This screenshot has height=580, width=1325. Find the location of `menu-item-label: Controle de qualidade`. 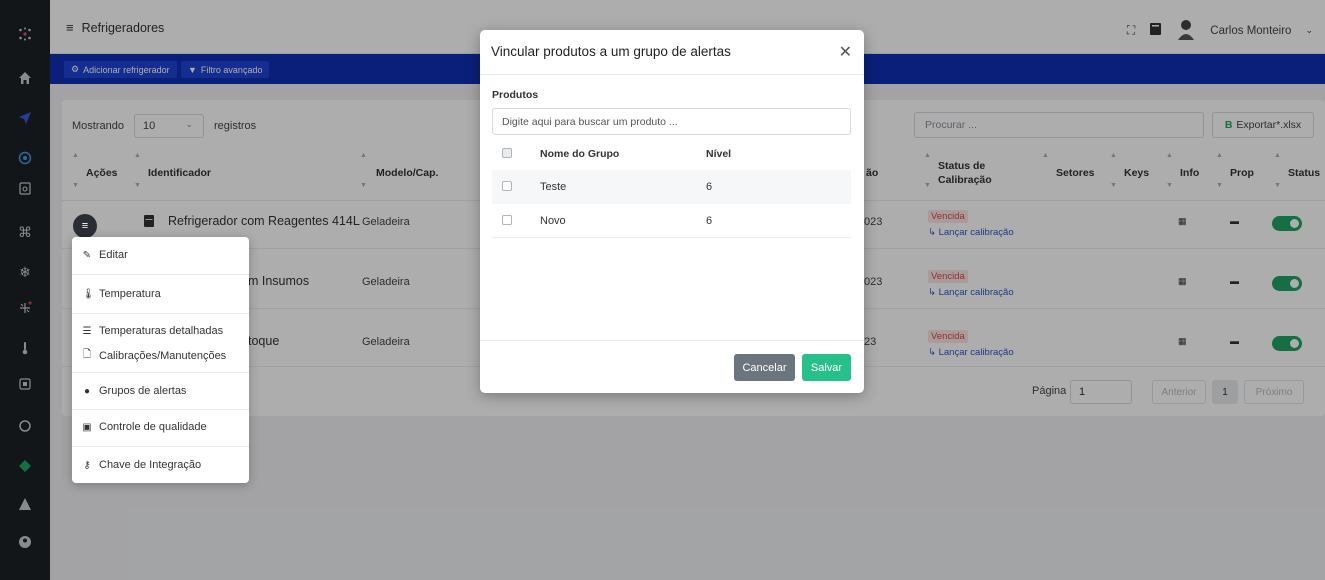

menu-item-label: Controle de qualidade is located at coordinates (153, 427).